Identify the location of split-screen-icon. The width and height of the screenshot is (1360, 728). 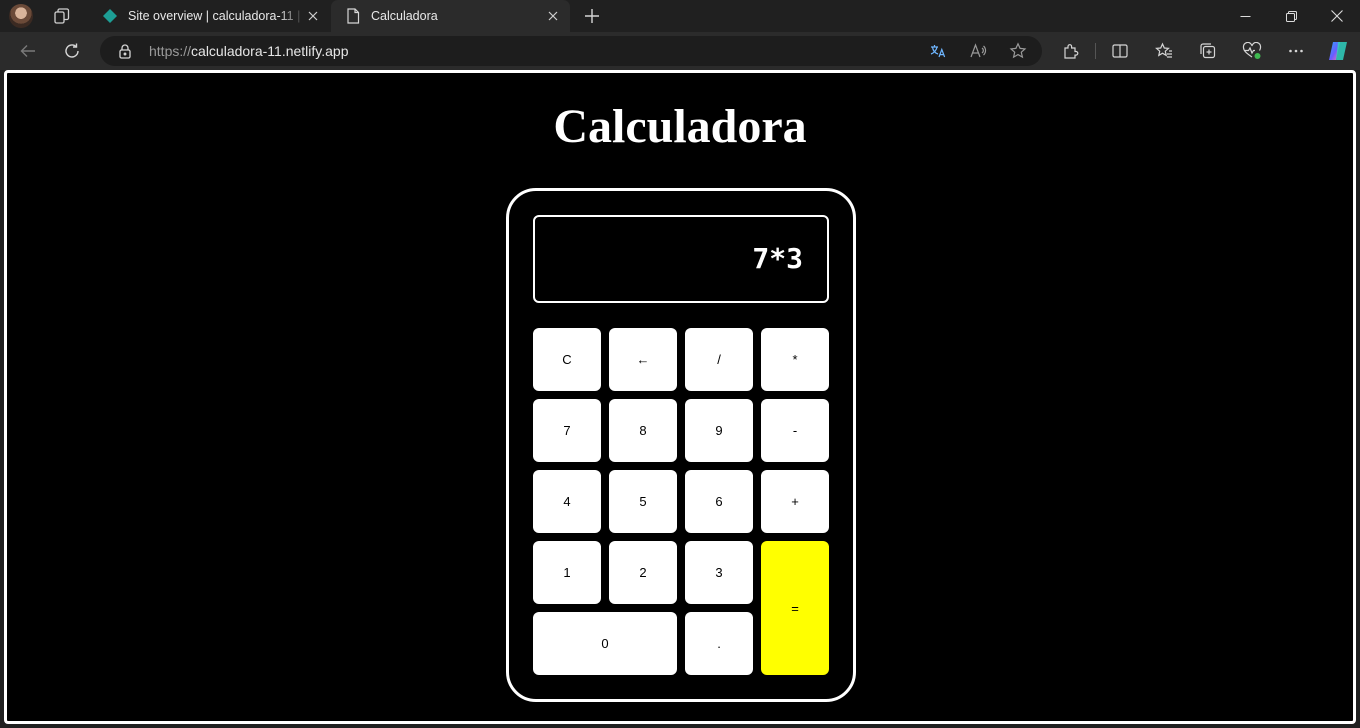
(1120, 51).